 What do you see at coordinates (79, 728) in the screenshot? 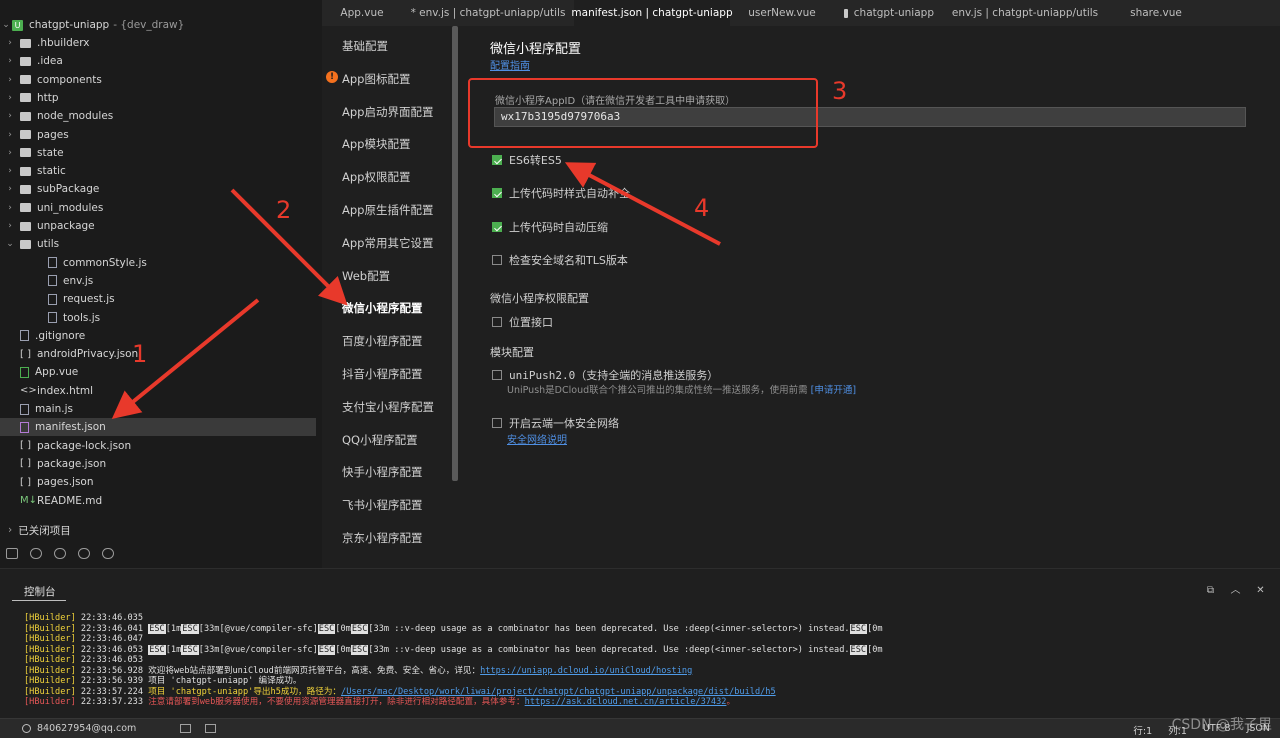
I see `account: 840627954@qq.com` at bounding box center [79, 728].